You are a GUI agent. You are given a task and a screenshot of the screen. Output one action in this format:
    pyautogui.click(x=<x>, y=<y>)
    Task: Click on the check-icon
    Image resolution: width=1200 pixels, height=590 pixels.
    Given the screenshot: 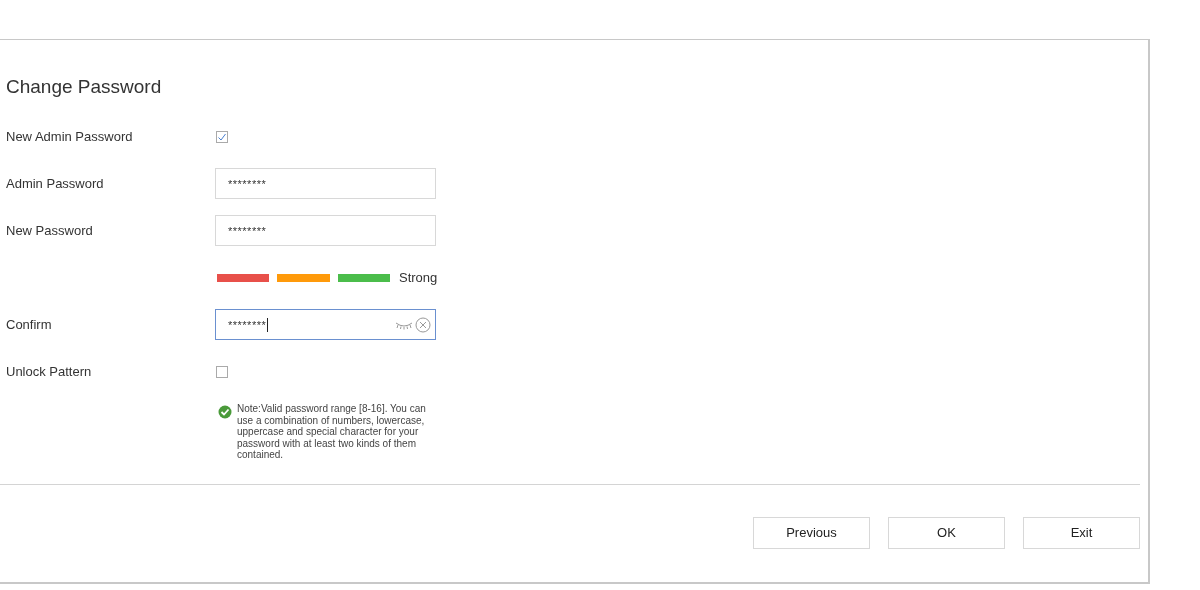 What is the action you would take?
    pyautogui.click(x=225, y=412)
    